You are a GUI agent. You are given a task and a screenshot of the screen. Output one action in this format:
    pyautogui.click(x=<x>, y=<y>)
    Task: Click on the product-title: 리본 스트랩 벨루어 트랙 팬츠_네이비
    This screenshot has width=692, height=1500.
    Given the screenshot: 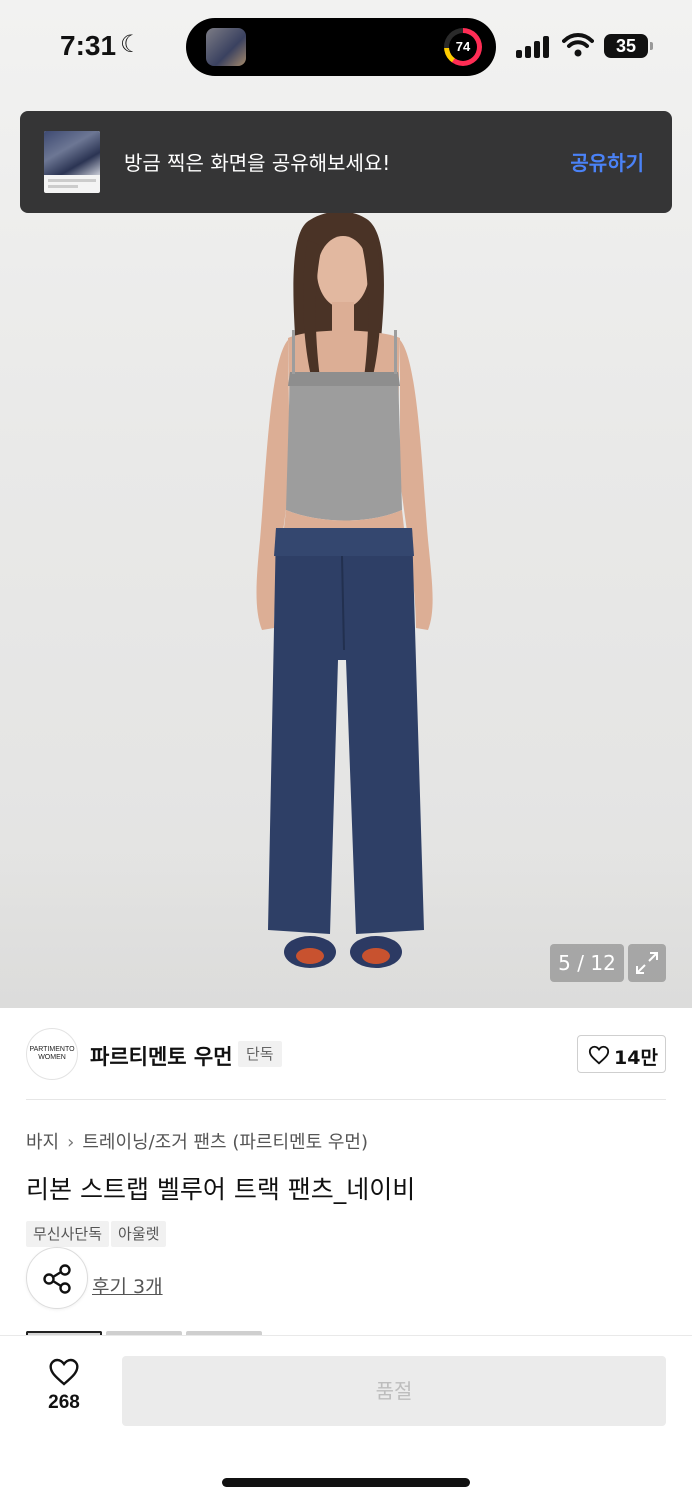 What is the action you would take?
    pyautogui.click(x=221, y=1189)
    